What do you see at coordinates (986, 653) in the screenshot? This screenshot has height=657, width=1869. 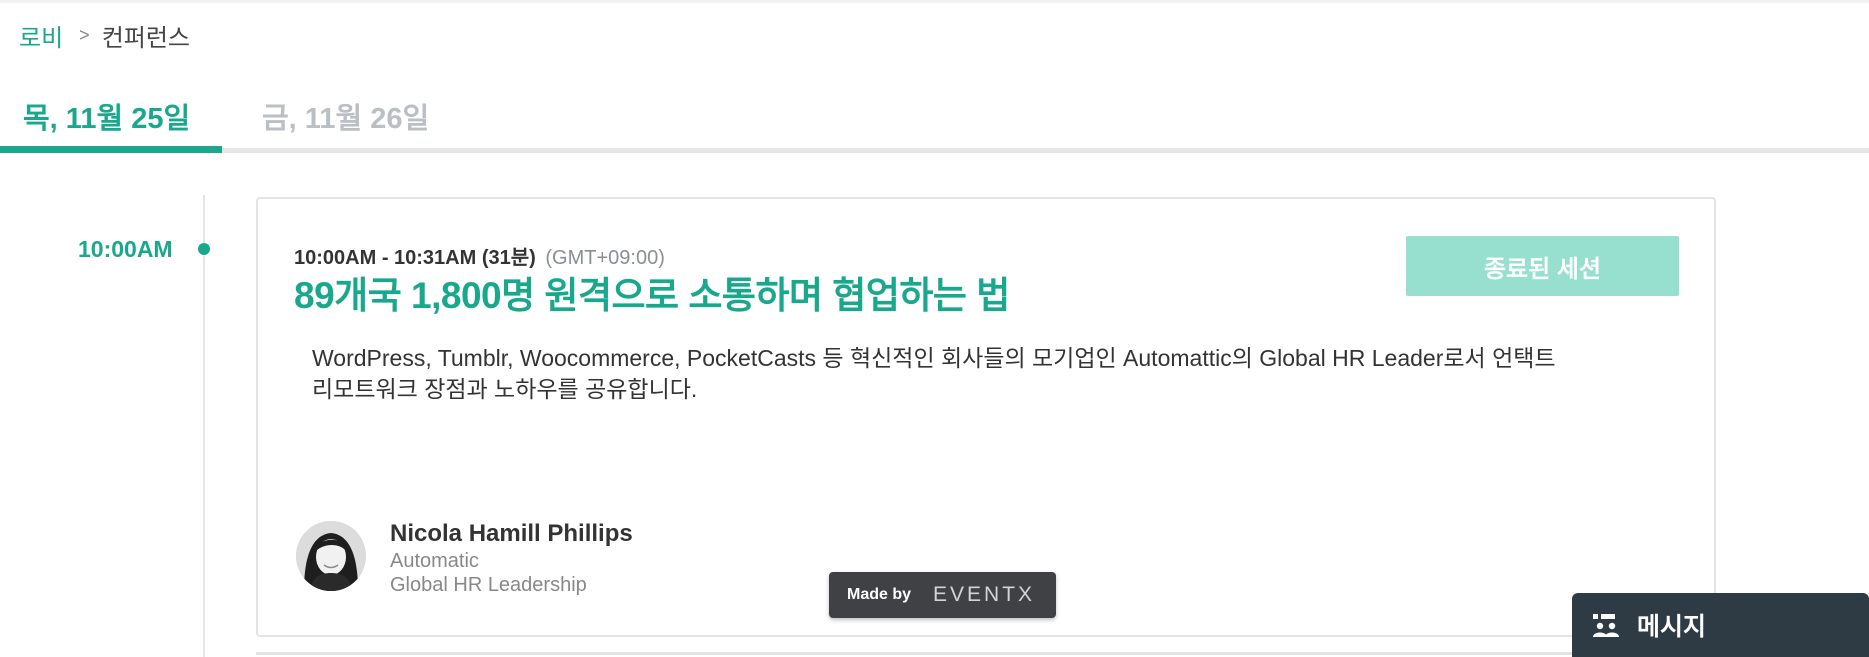 I see `next-card-edge` at bounding box center [986, 653].